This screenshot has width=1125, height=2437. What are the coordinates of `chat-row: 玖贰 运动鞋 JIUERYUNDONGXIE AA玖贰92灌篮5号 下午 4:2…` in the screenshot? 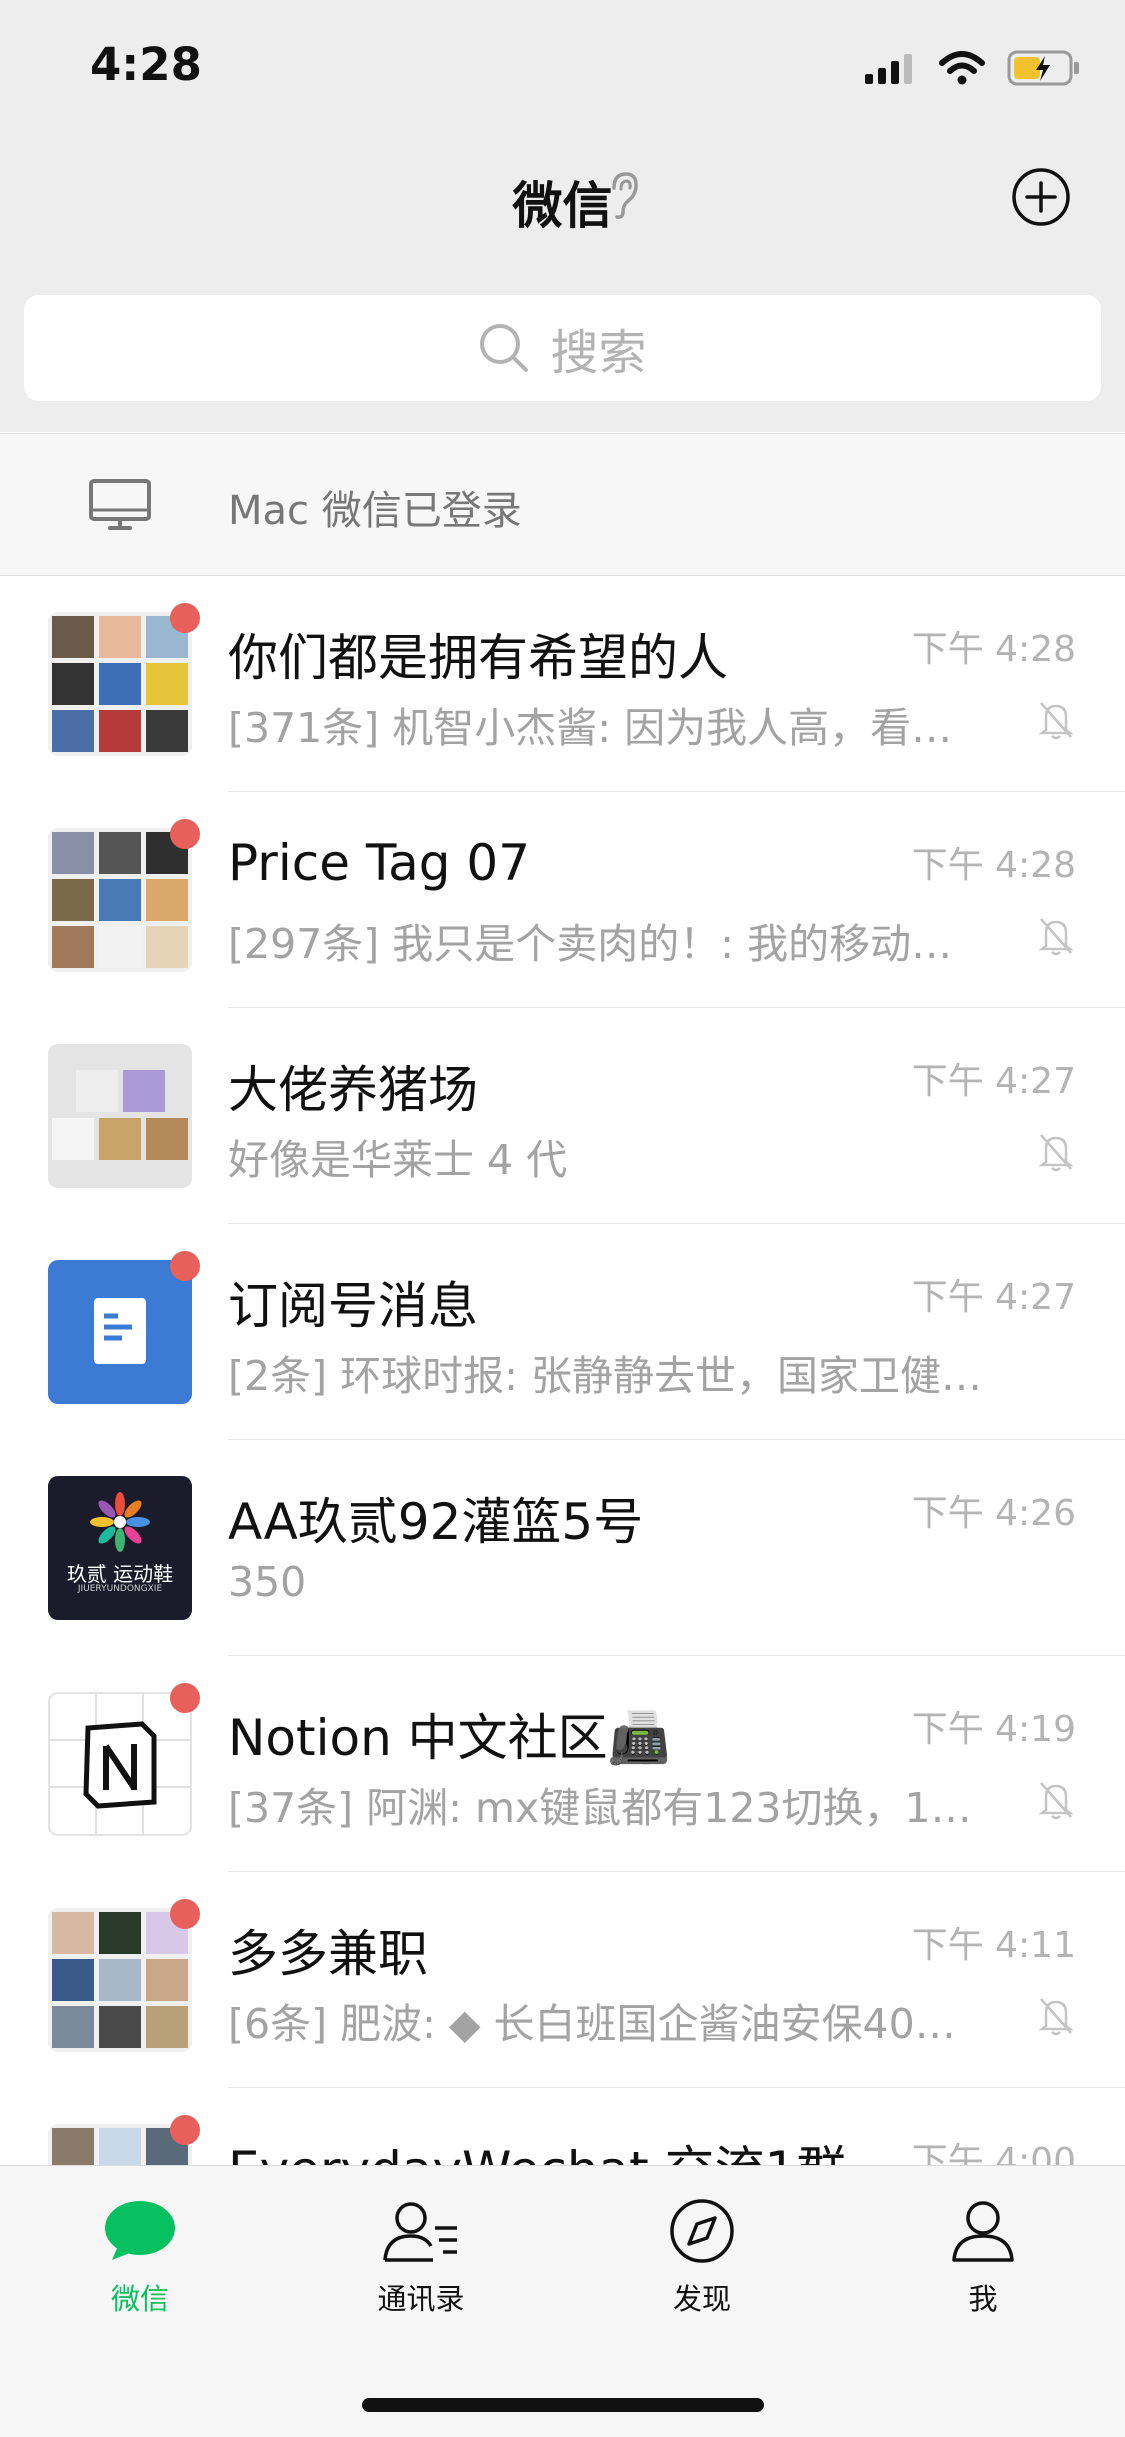 It's located at (562, 1548).